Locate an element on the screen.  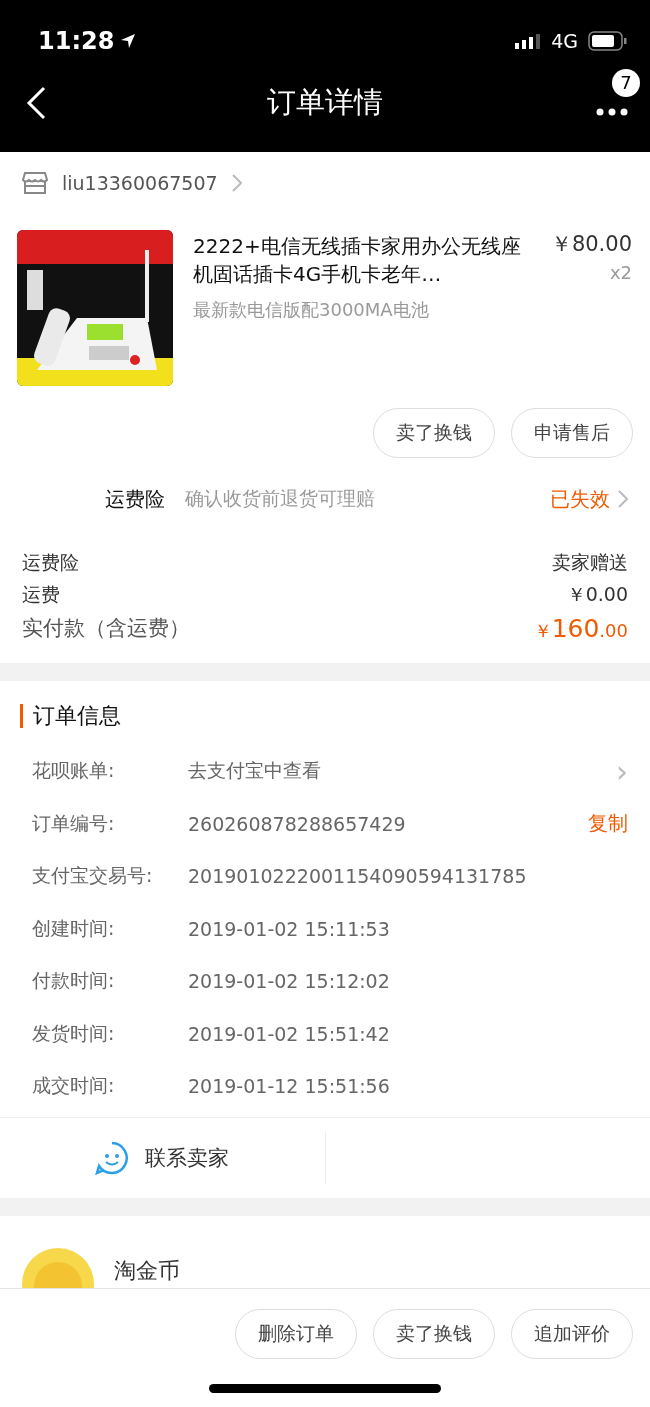
back-icon is located at coordinates (36, 103).